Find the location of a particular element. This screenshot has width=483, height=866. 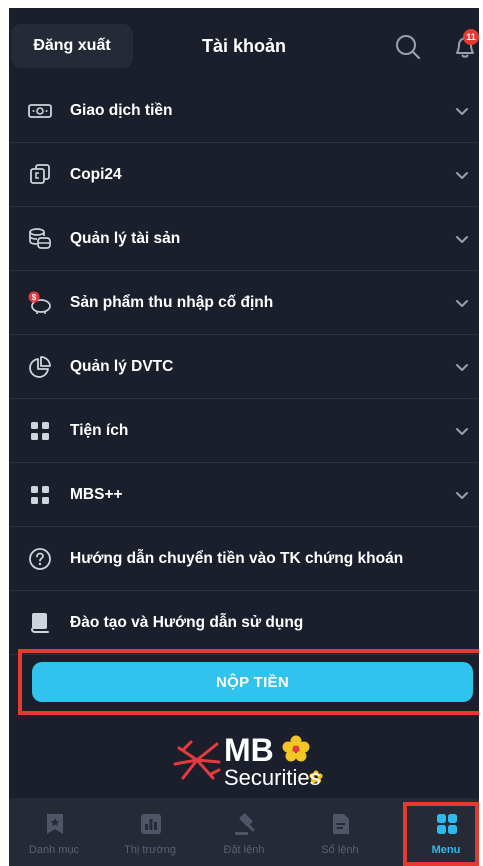

piggy-bank-icon: $ is located at coordinates (40, 303).